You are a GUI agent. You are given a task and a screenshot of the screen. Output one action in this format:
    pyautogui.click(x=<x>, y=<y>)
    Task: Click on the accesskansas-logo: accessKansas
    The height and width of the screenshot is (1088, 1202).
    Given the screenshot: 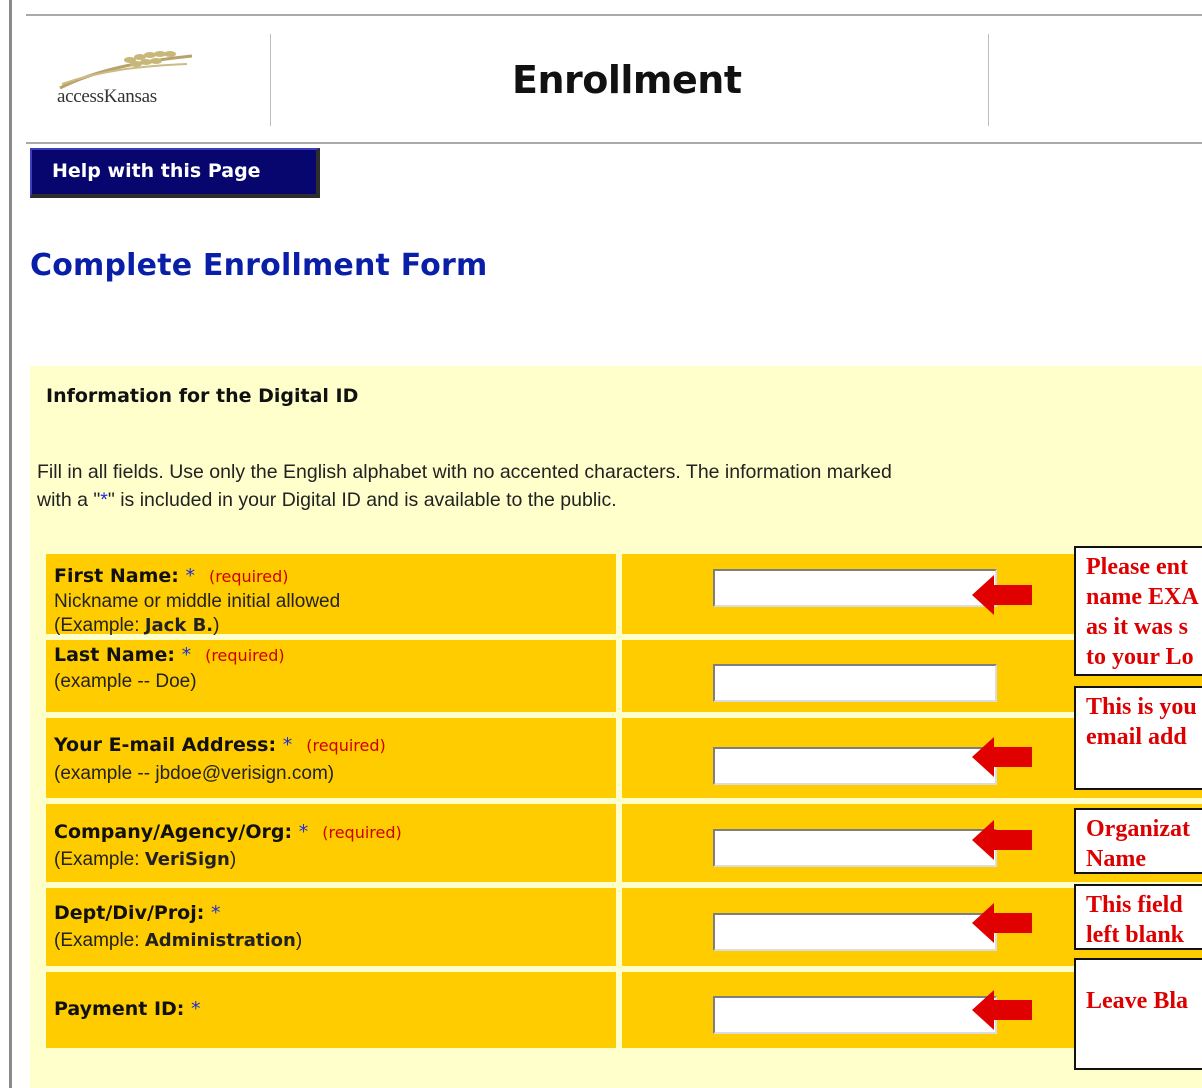 What is the action you would take?
    pyautogui.click(x=152, y=80)
    